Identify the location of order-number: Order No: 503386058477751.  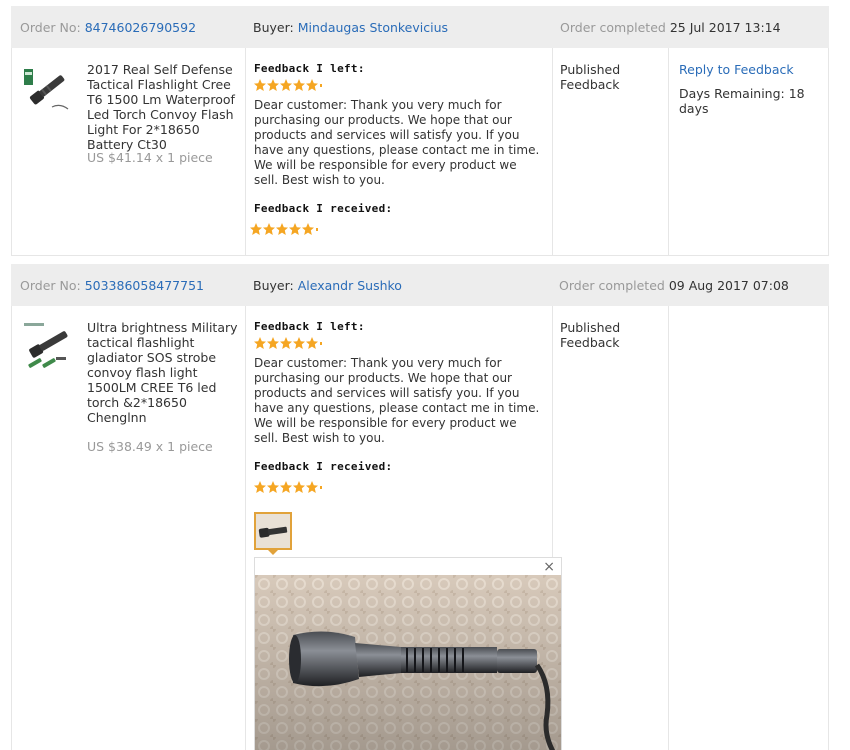
(112, 285).